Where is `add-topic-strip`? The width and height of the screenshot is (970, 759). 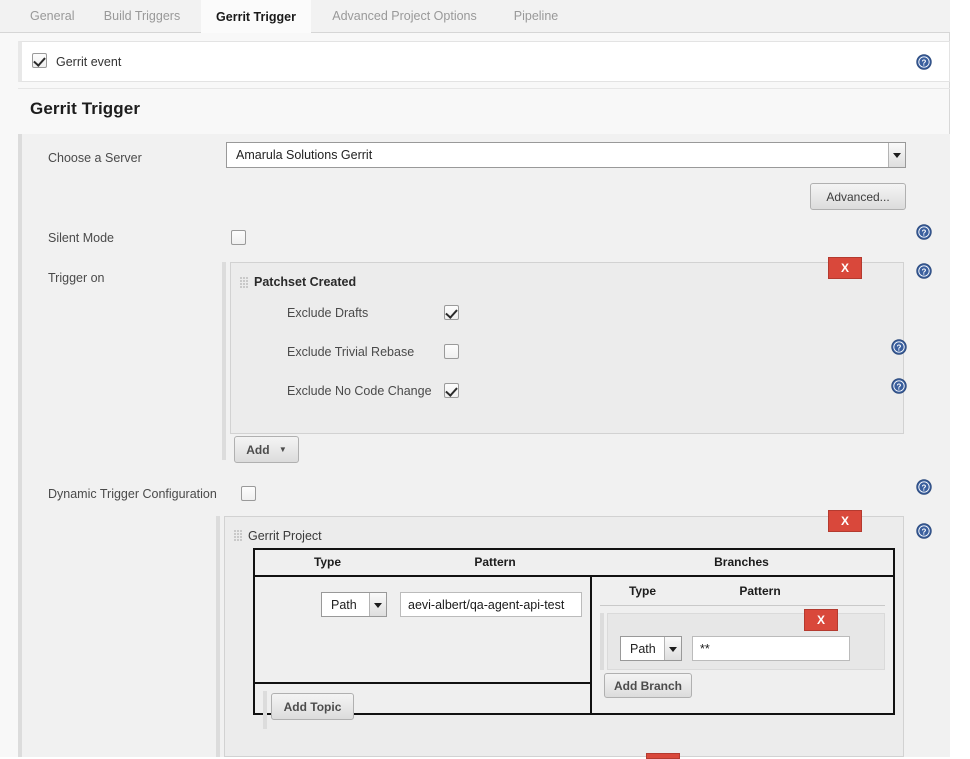
add-topic-strip is located at coordinates (265, 710).